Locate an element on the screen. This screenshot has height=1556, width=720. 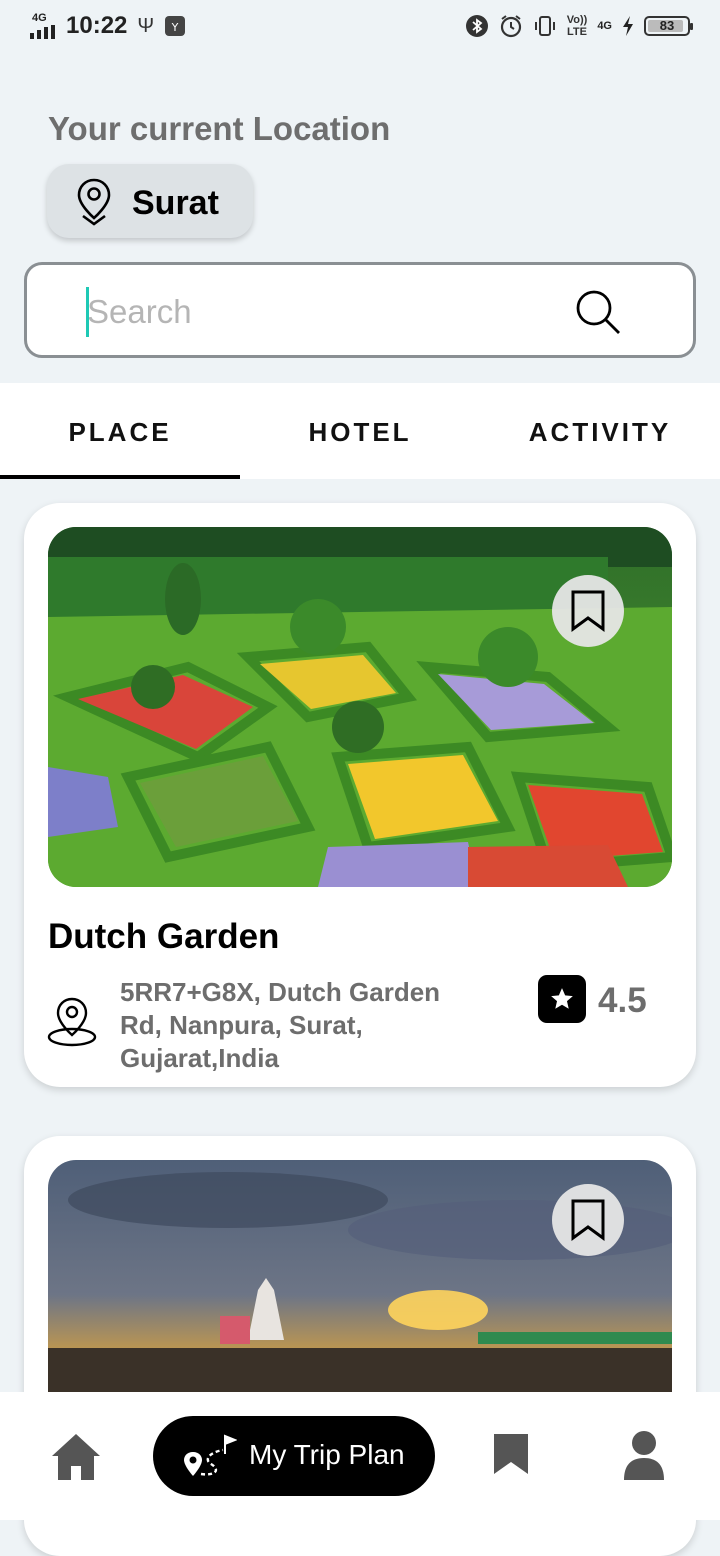
route-icon is located at coordinates (210, 1455).